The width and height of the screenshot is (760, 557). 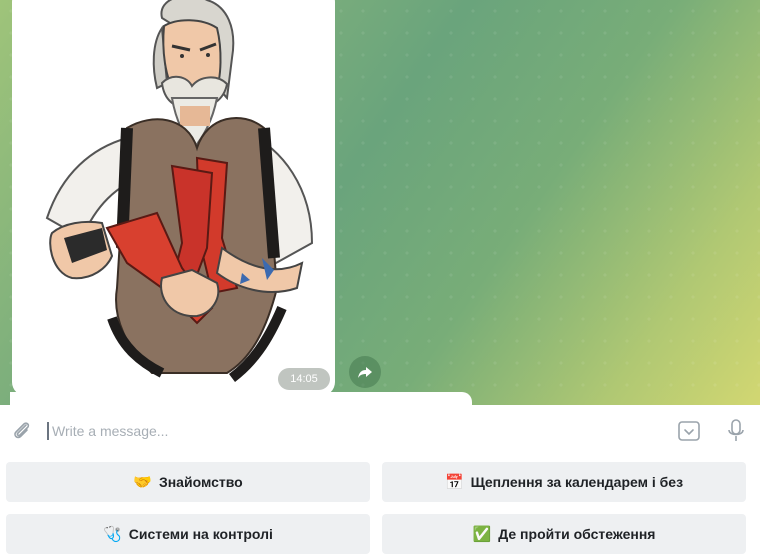 I want to click on composer, so click(x=380, y=431).